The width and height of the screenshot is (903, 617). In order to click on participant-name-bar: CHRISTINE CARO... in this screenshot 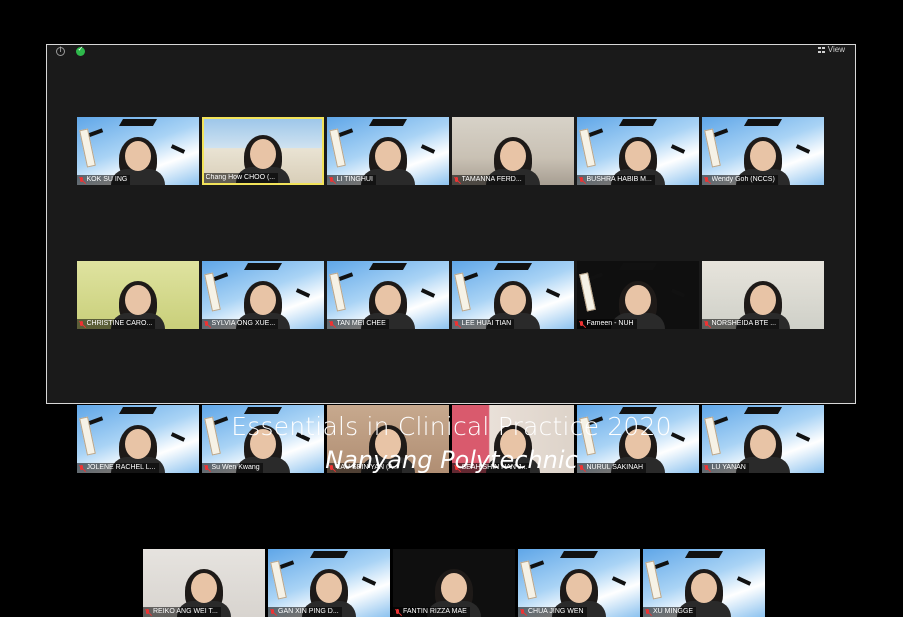, I will do `click(116, 324)`.